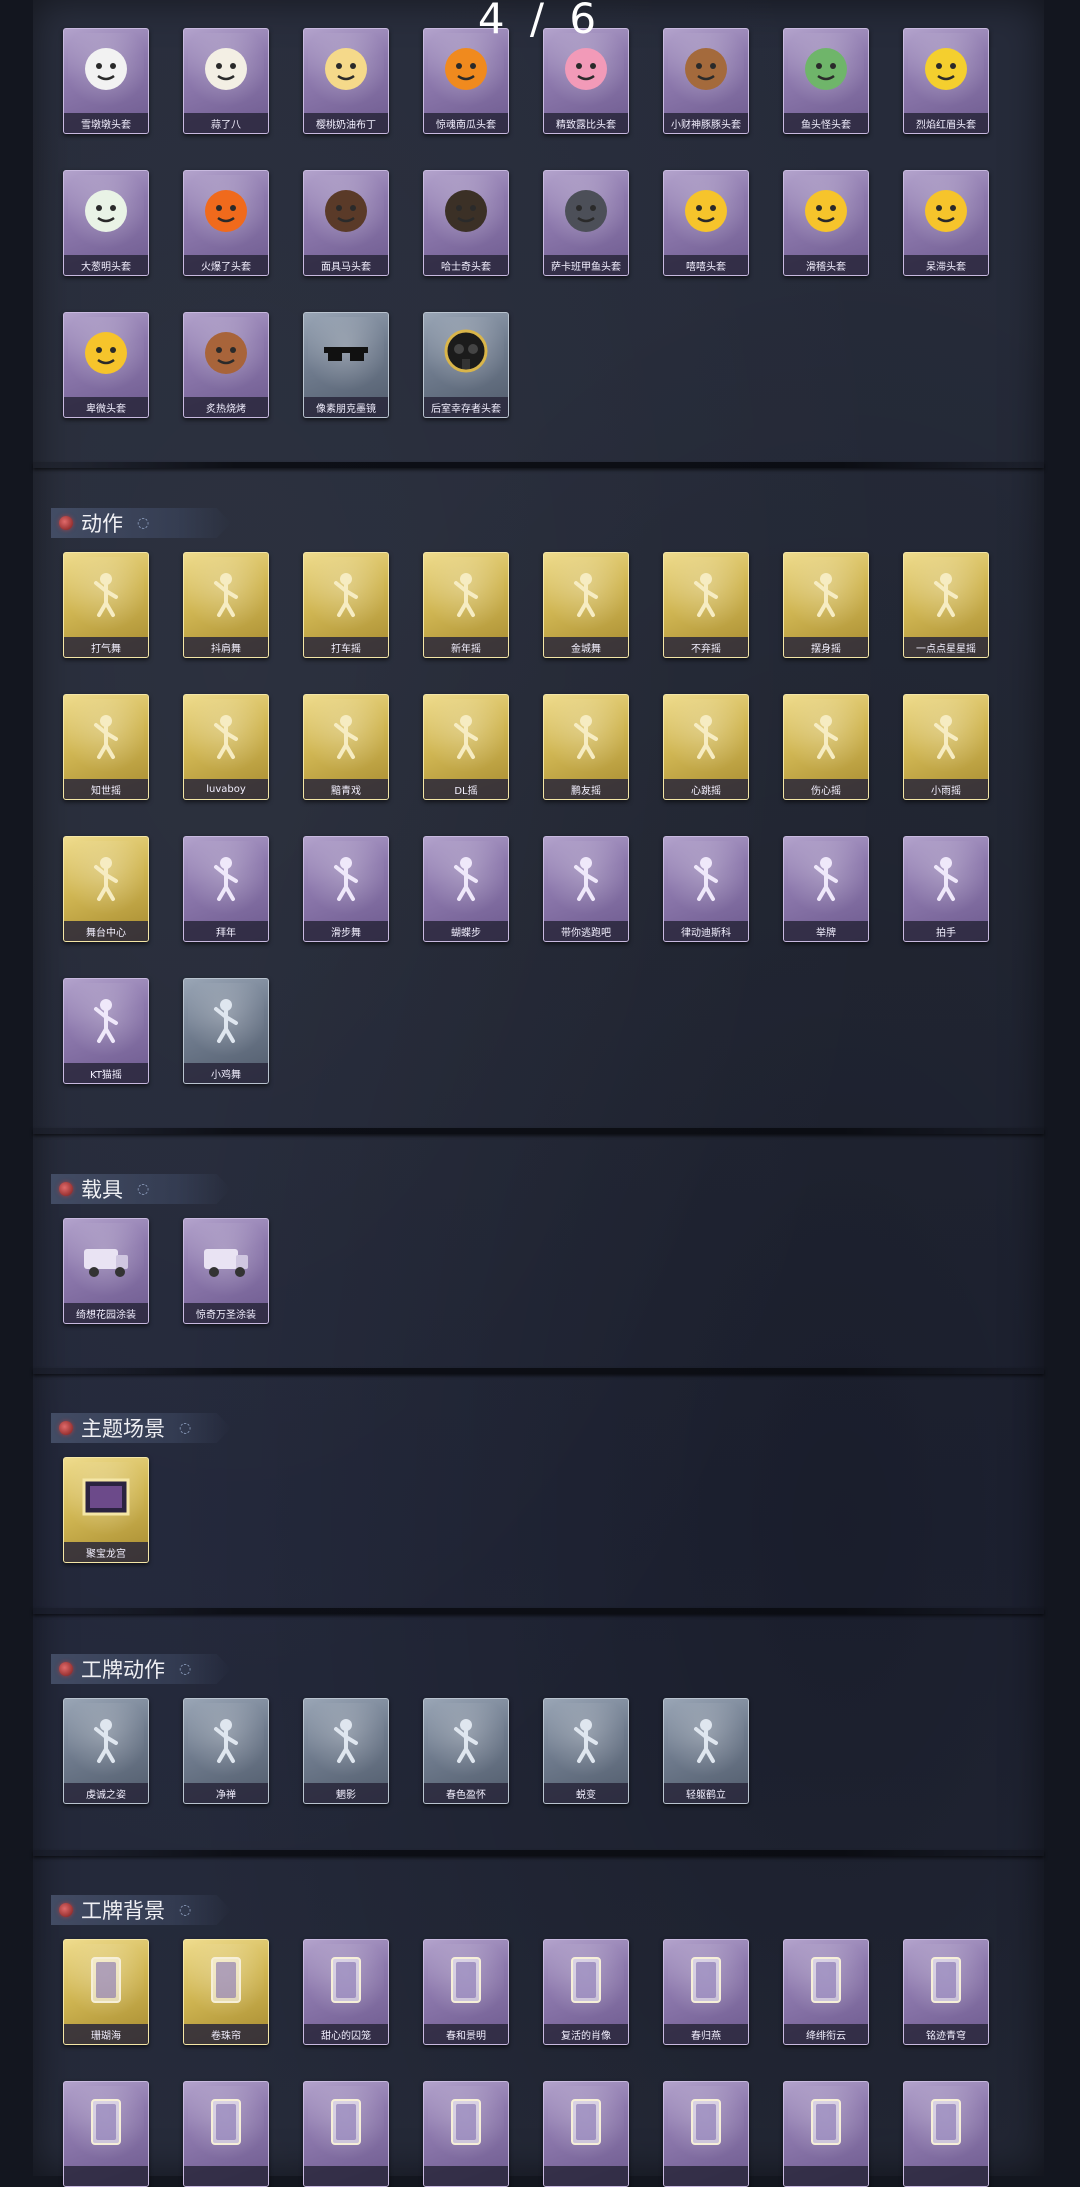 The image size is (1080, 2187). What do you see at coordinates (106, 1751) in the screenshot?
I see `collection-item: 虔诚之姿` at bounding box center [106, 1751].